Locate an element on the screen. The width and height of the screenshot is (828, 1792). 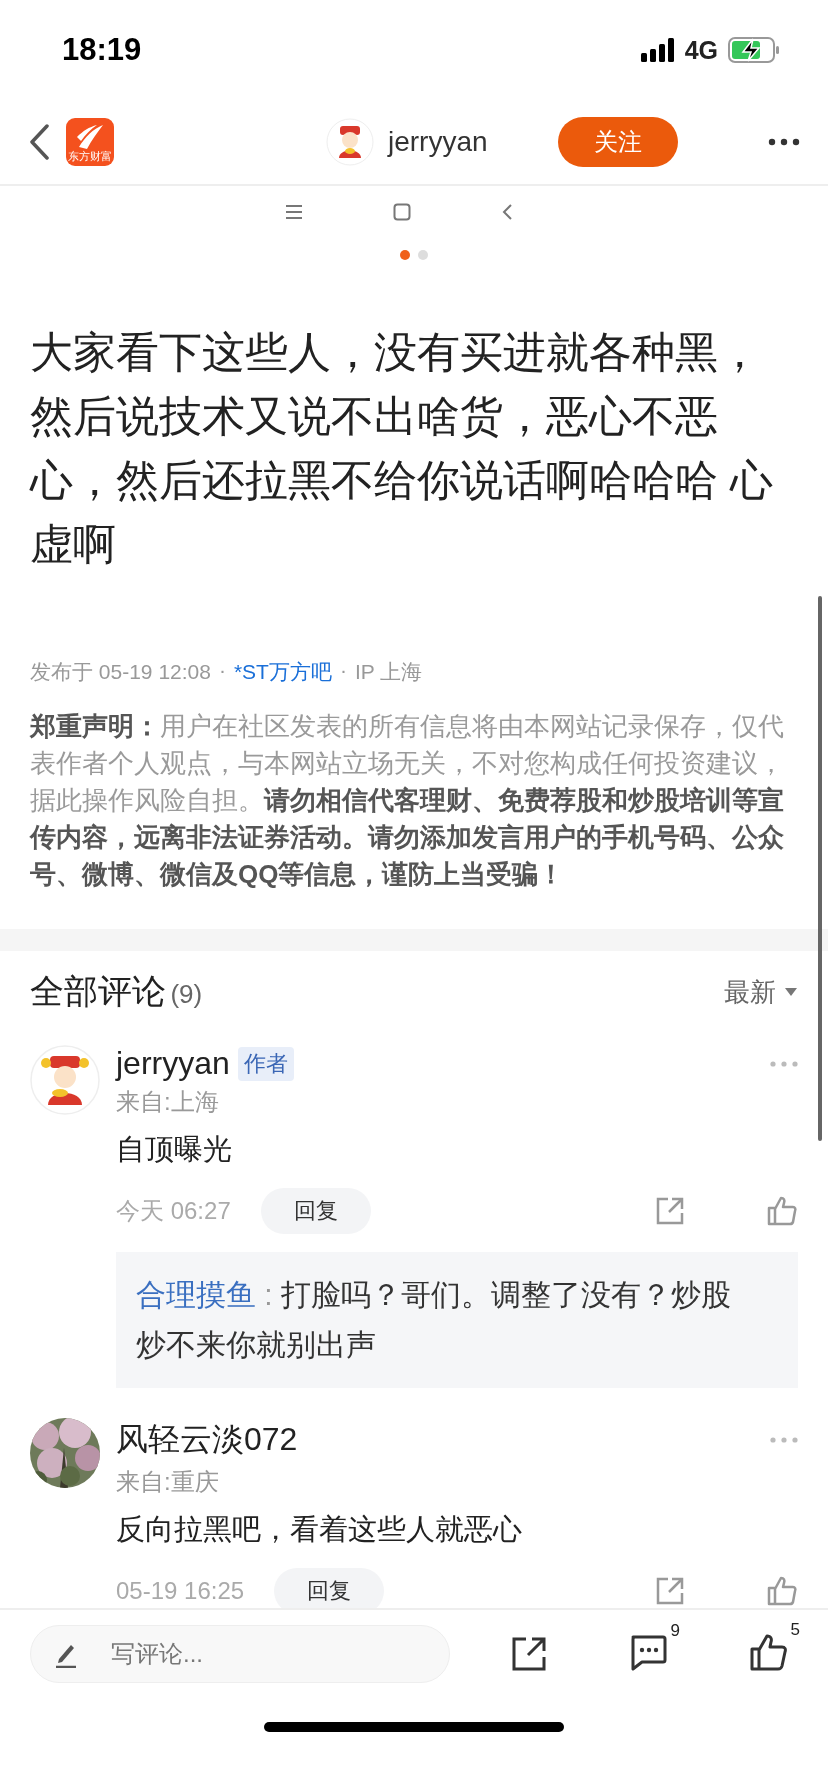
comment-count: (9) is located at coordinates (186, 994).